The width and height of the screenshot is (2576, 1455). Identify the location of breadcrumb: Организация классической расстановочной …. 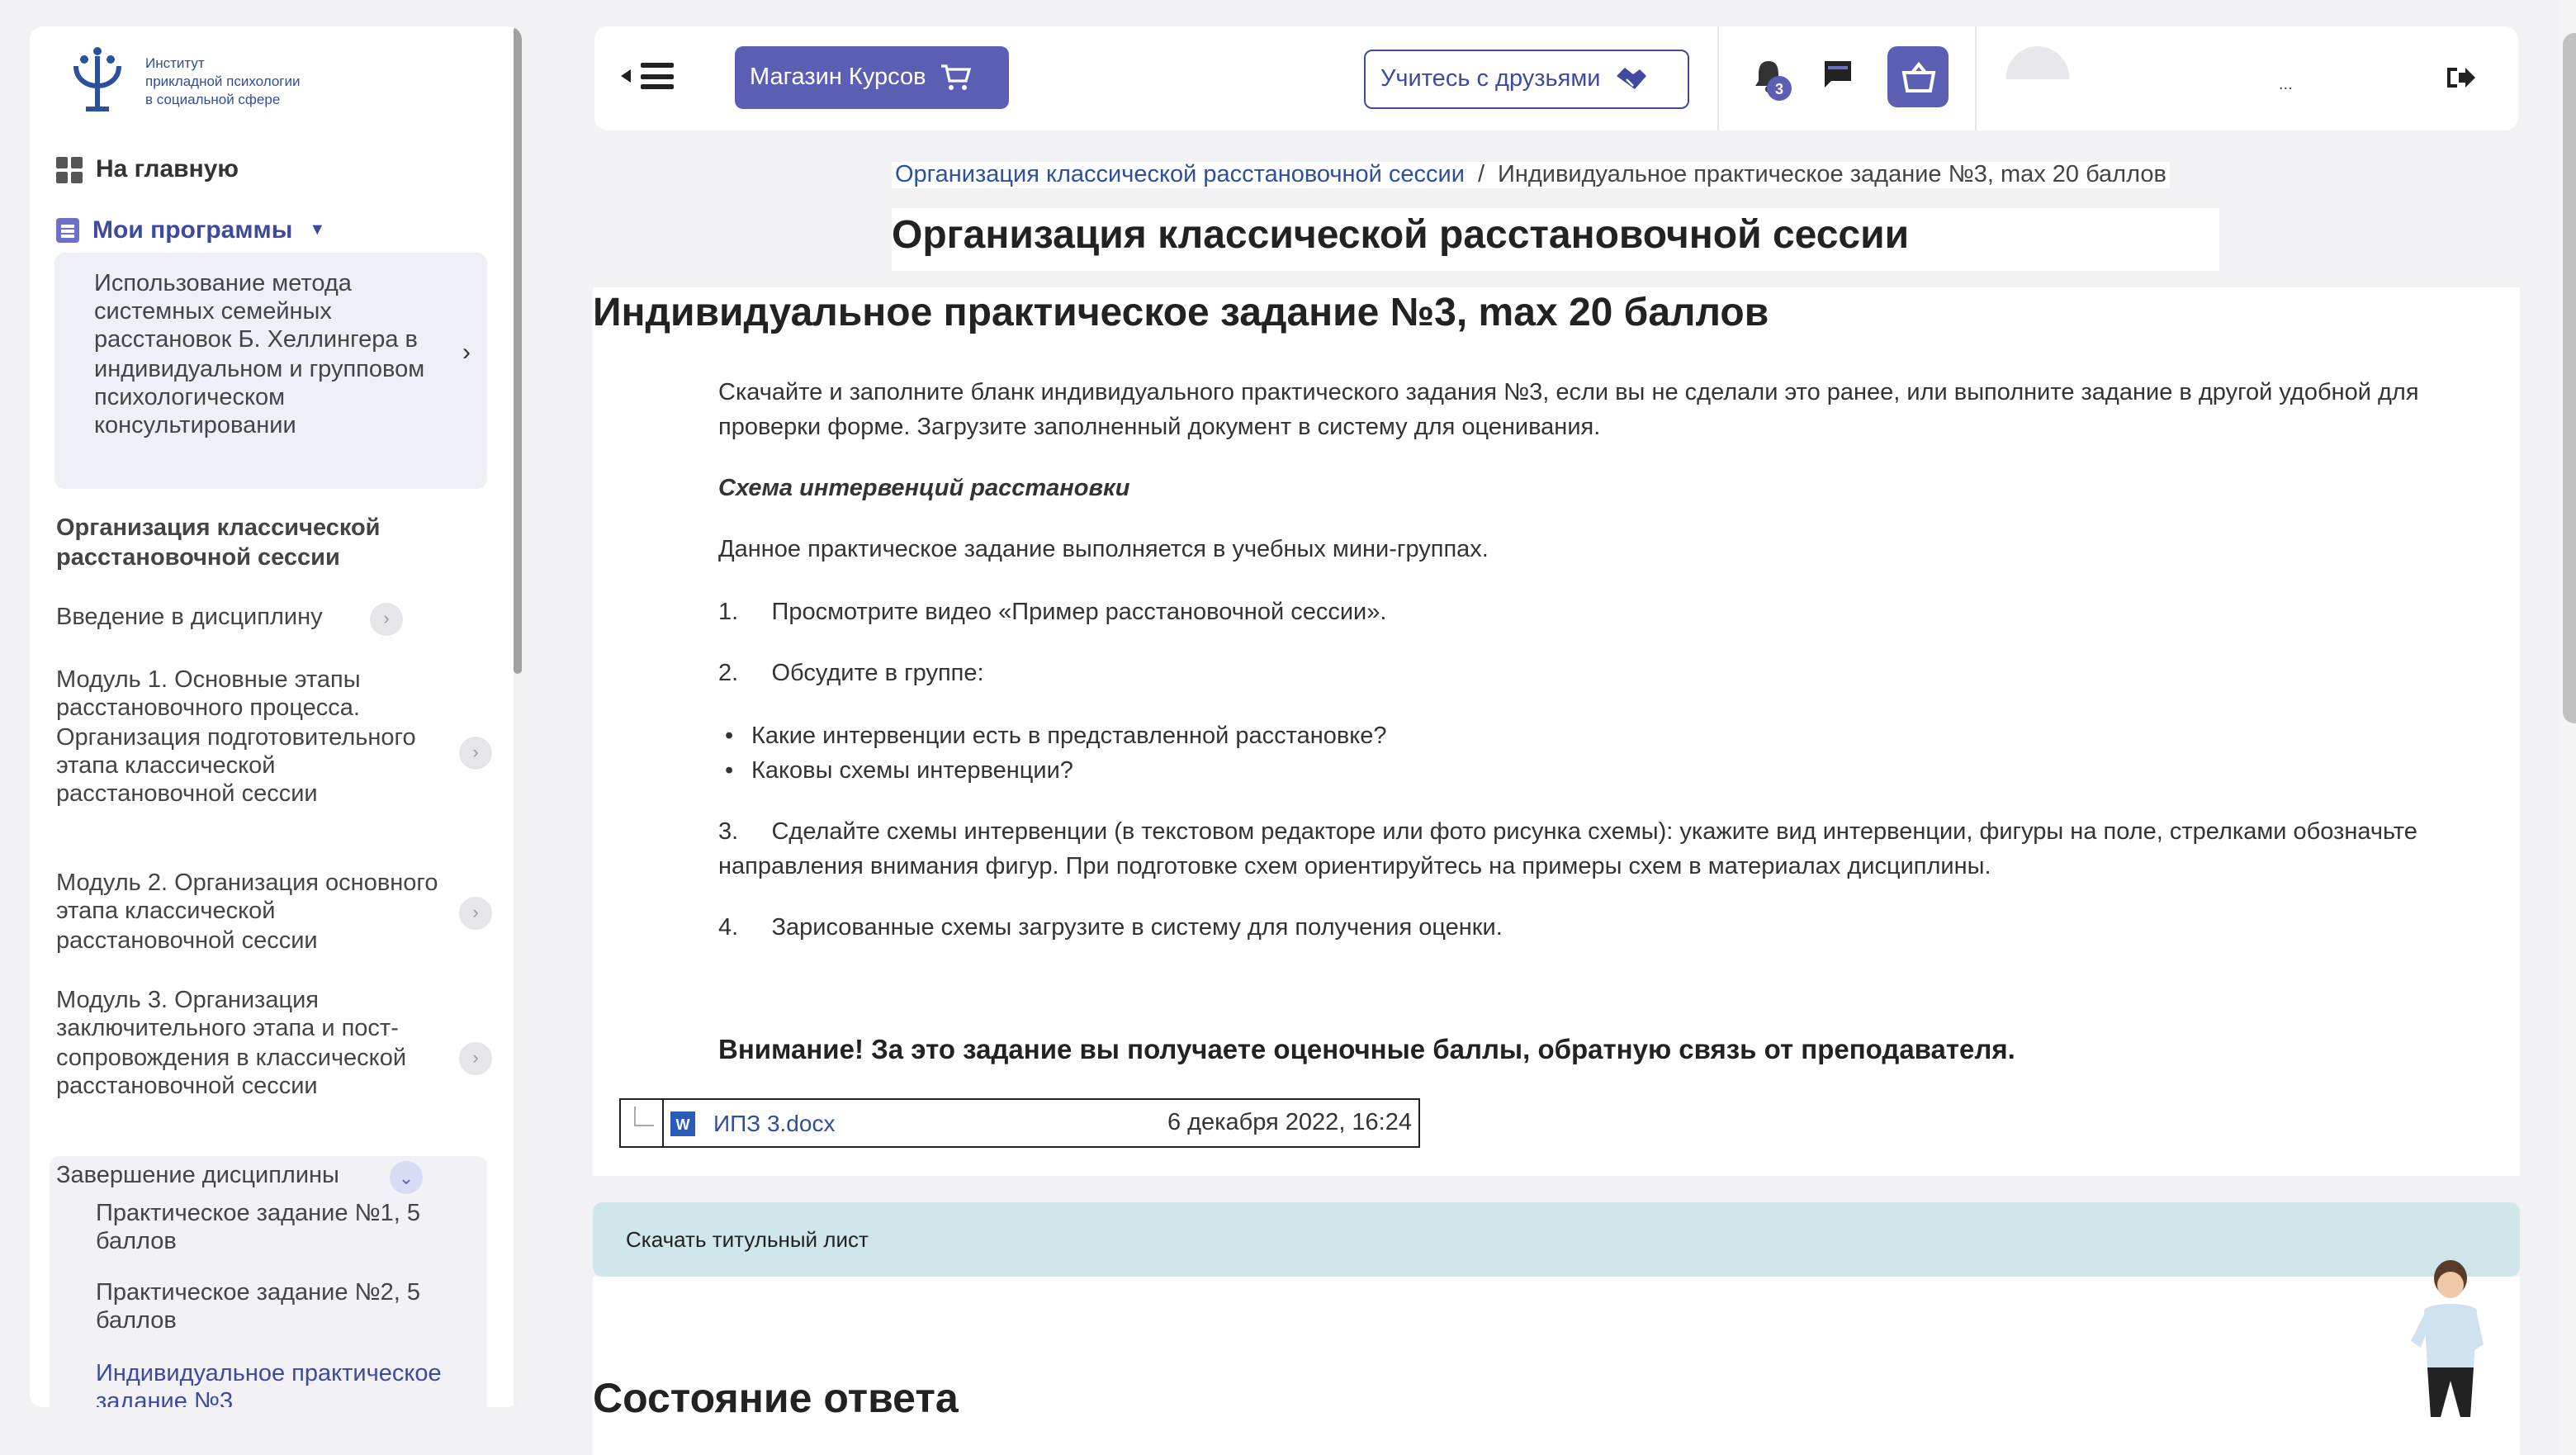
(1531, 175).